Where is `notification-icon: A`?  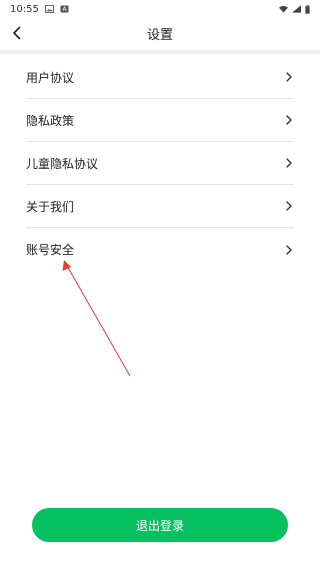 notification-icon: A is located at coordinates (64, 9).